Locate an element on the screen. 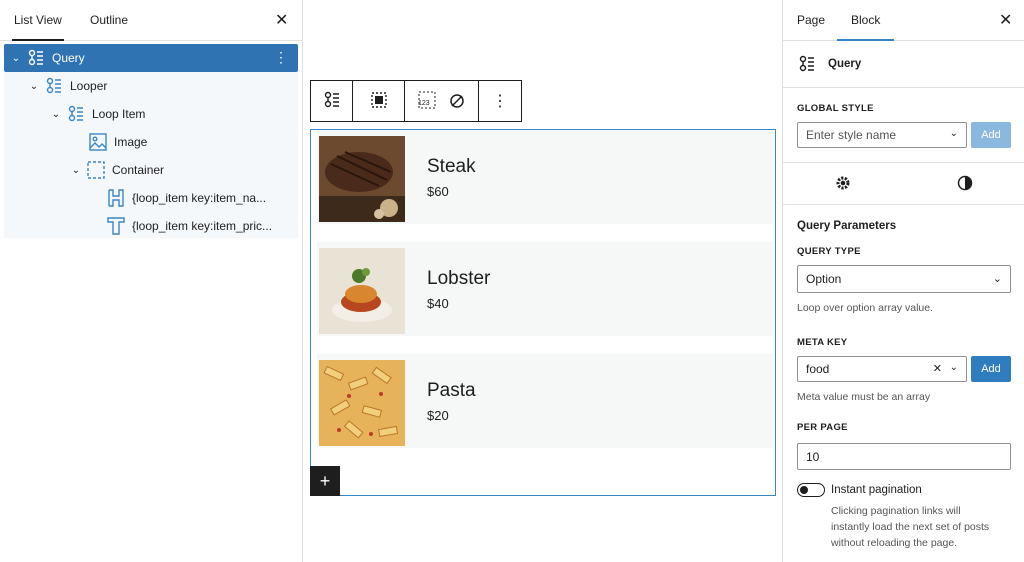  list-view-tabs: List View Outline ✕ is located at coordinates (151, 20).